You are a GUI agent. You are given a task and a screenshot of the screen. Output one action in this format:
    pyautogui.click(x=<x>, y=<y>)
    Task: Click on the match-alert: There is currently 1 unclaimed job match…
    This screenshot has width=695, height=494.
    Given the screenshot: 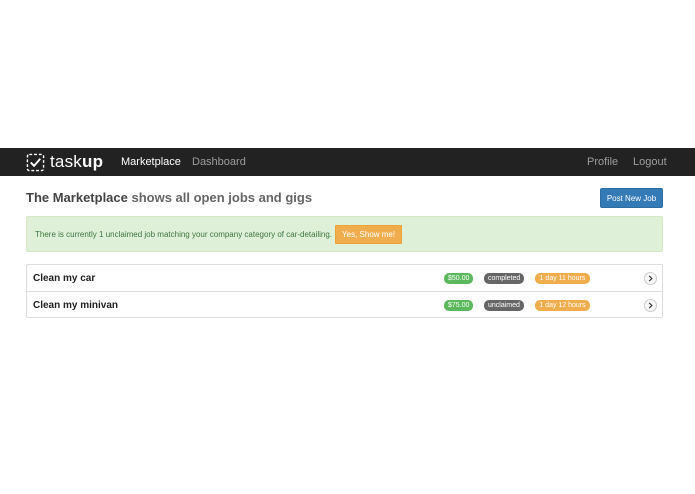 What is the action you would take?
    pyautogui.click(x=344, y=234)
    